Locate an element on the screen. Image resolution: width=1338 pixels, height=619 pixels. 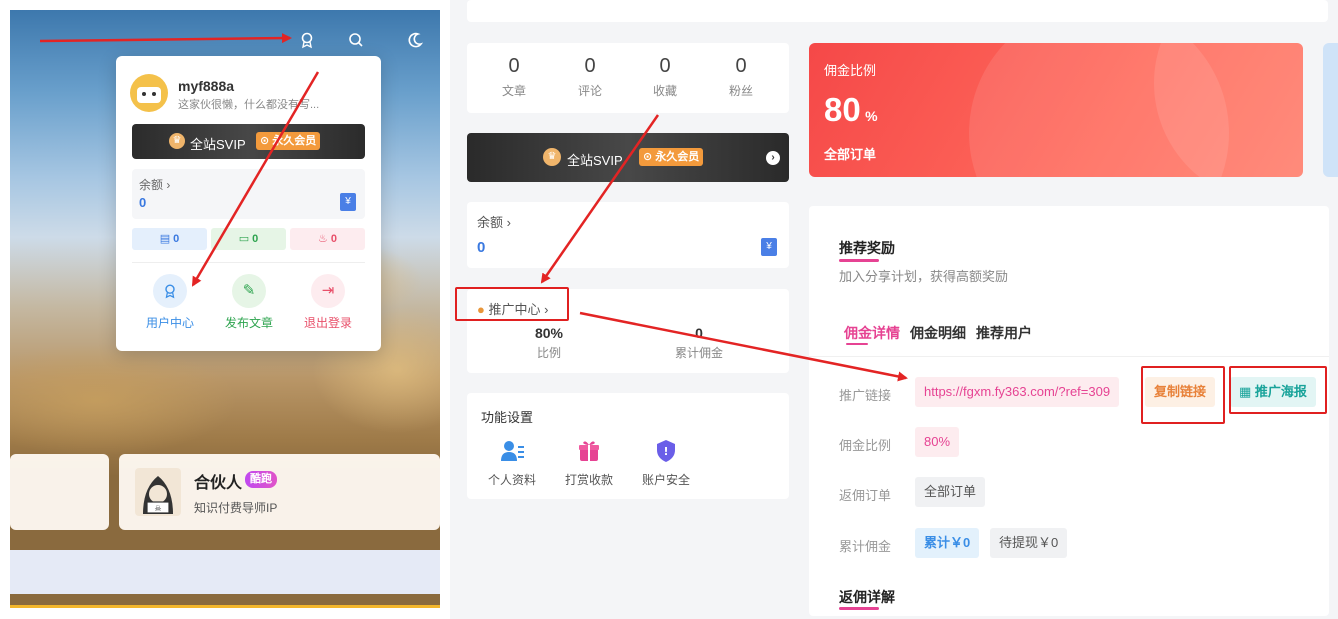
arrow-to-user-center is located at coordinates (255, 179).